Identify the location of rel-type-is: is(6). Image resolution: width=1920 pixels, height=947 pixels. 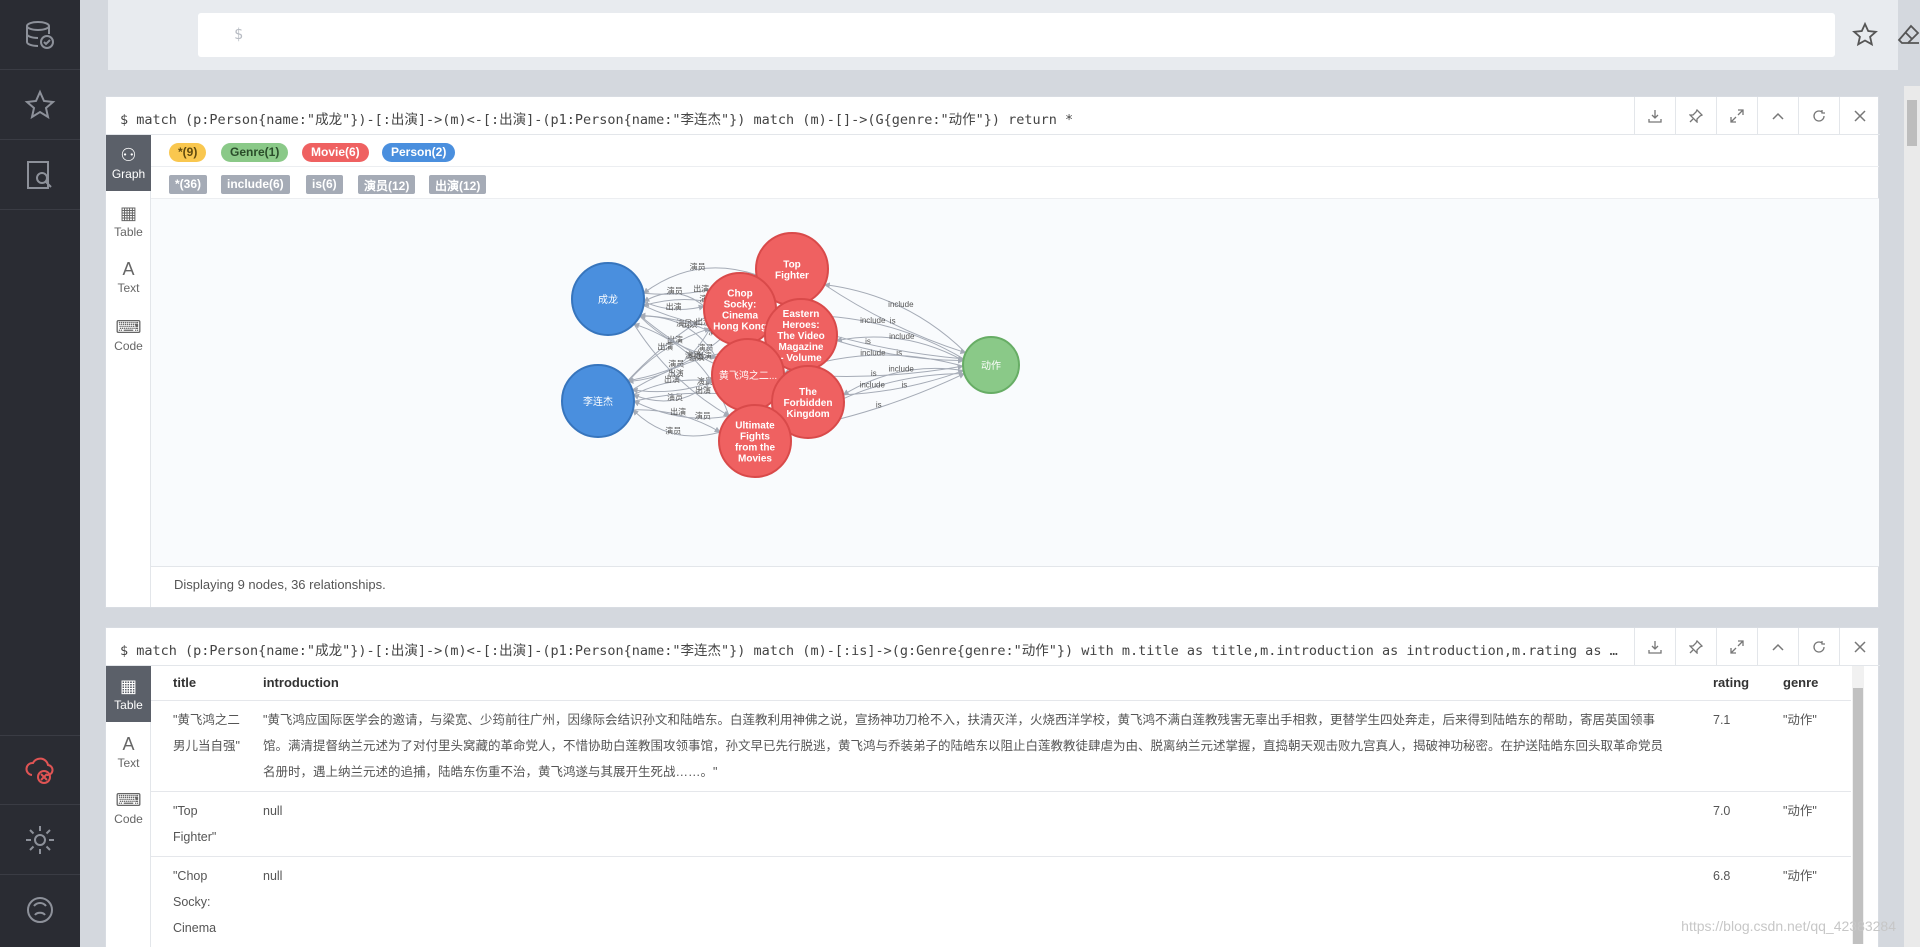
(324, 184).